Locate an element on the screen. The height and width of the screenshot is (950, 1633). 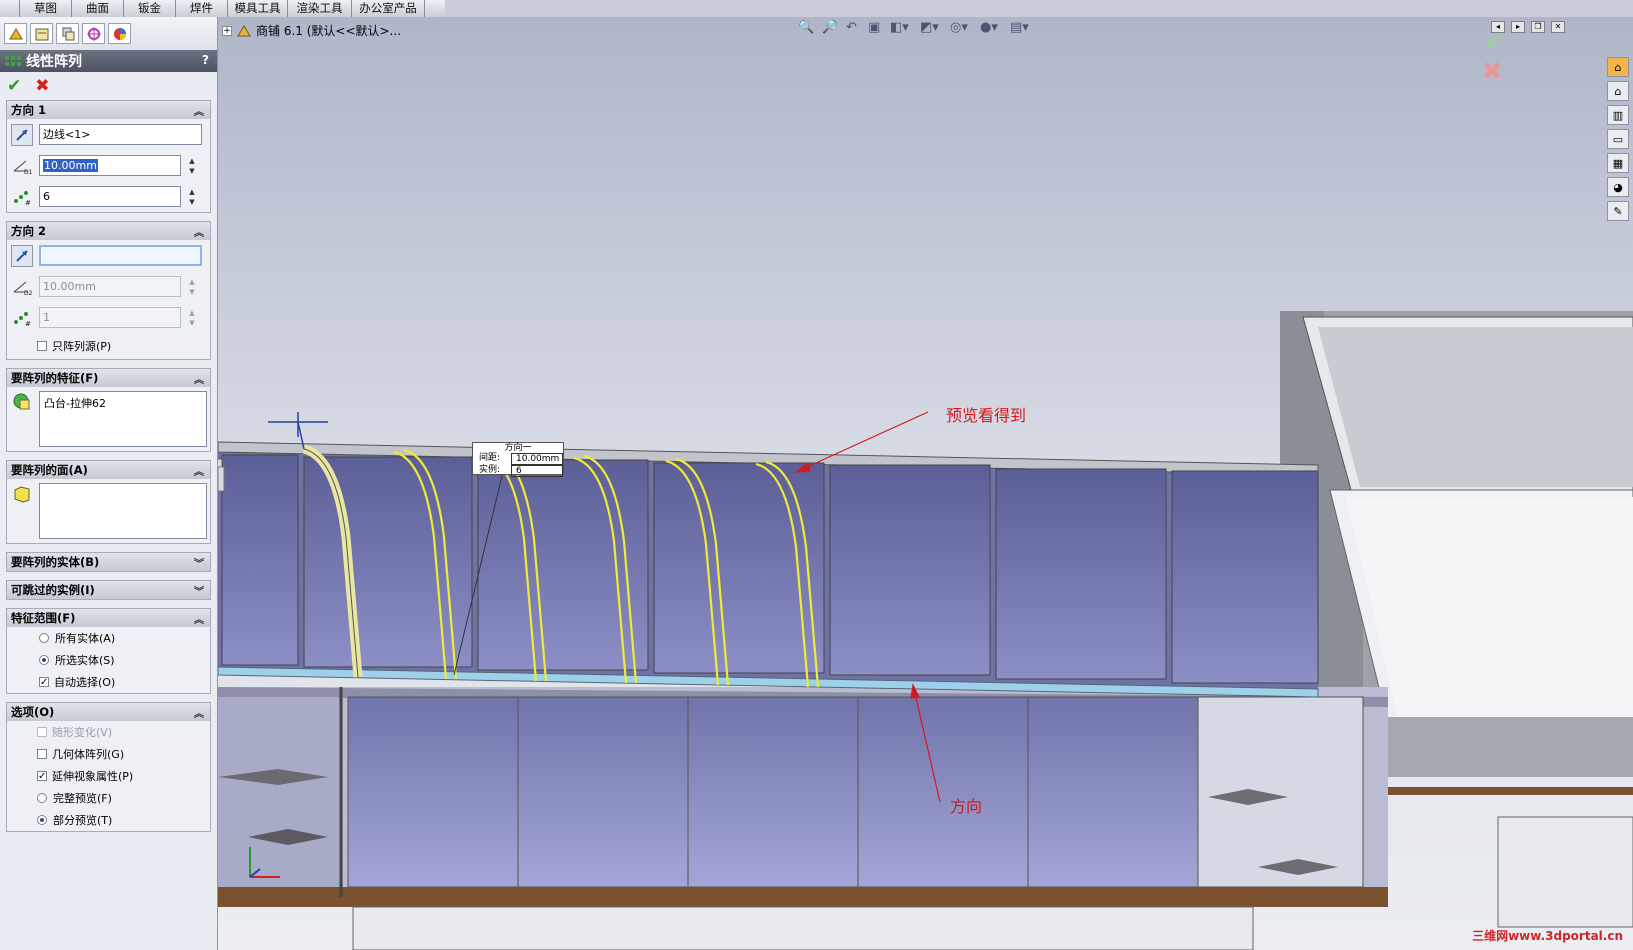
part-icon is located at coordinates (244, 30).